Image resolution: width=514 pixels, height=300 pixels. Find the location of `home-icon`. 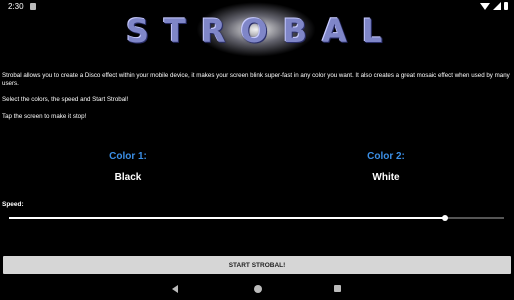

home-icon is located at coordinates (258, 289).